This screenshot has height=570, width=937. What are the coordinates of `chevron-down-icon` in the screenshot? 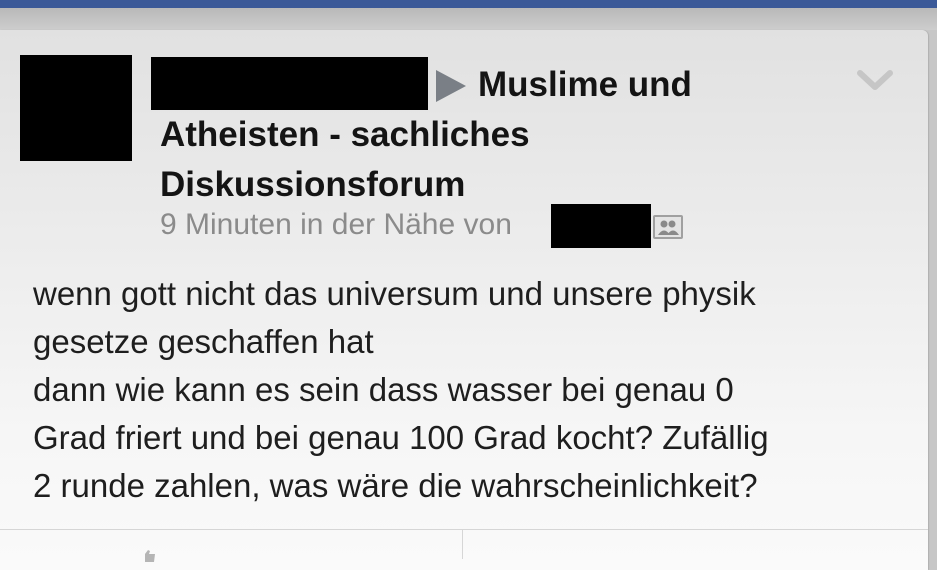 It's located at (875, 80).